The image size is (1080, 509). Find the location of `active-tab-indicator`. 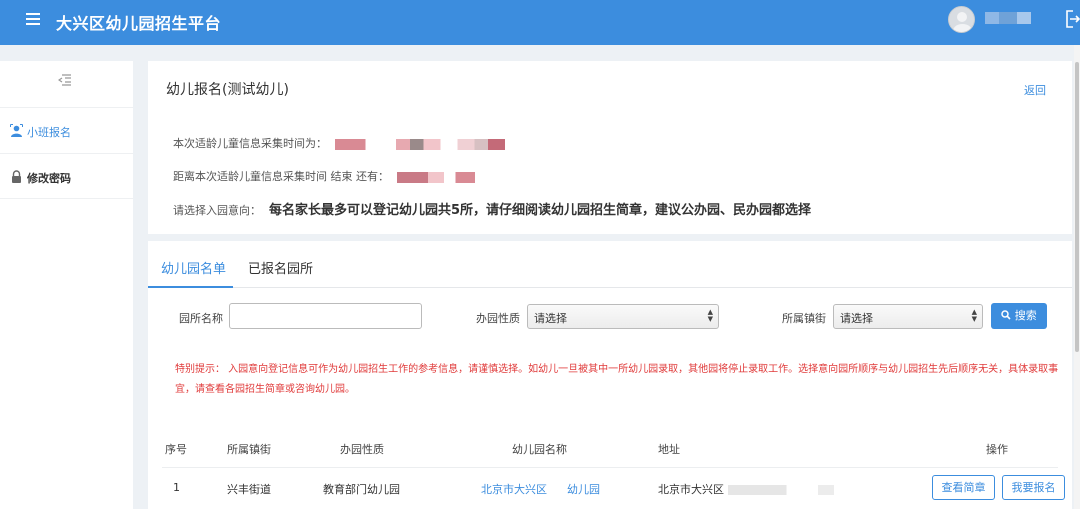

active-tab-indicator is located at coordinates (190, 287).